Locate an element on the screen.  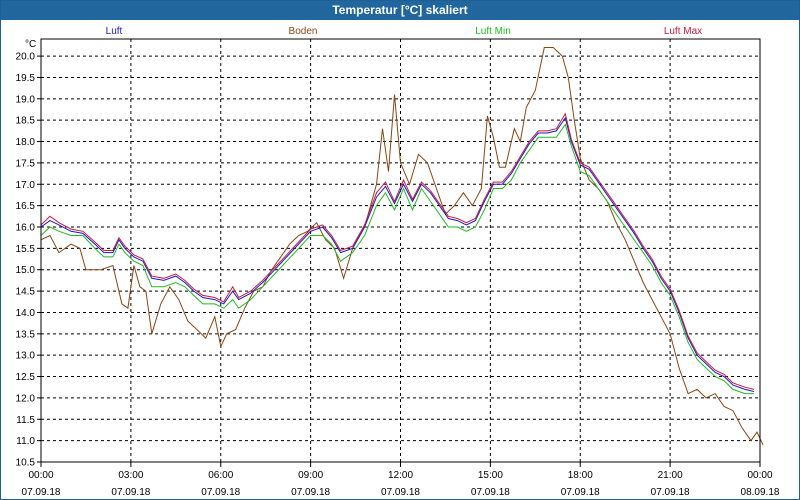
y-tick-label: 16.5 is located at coordinates (26, 206).